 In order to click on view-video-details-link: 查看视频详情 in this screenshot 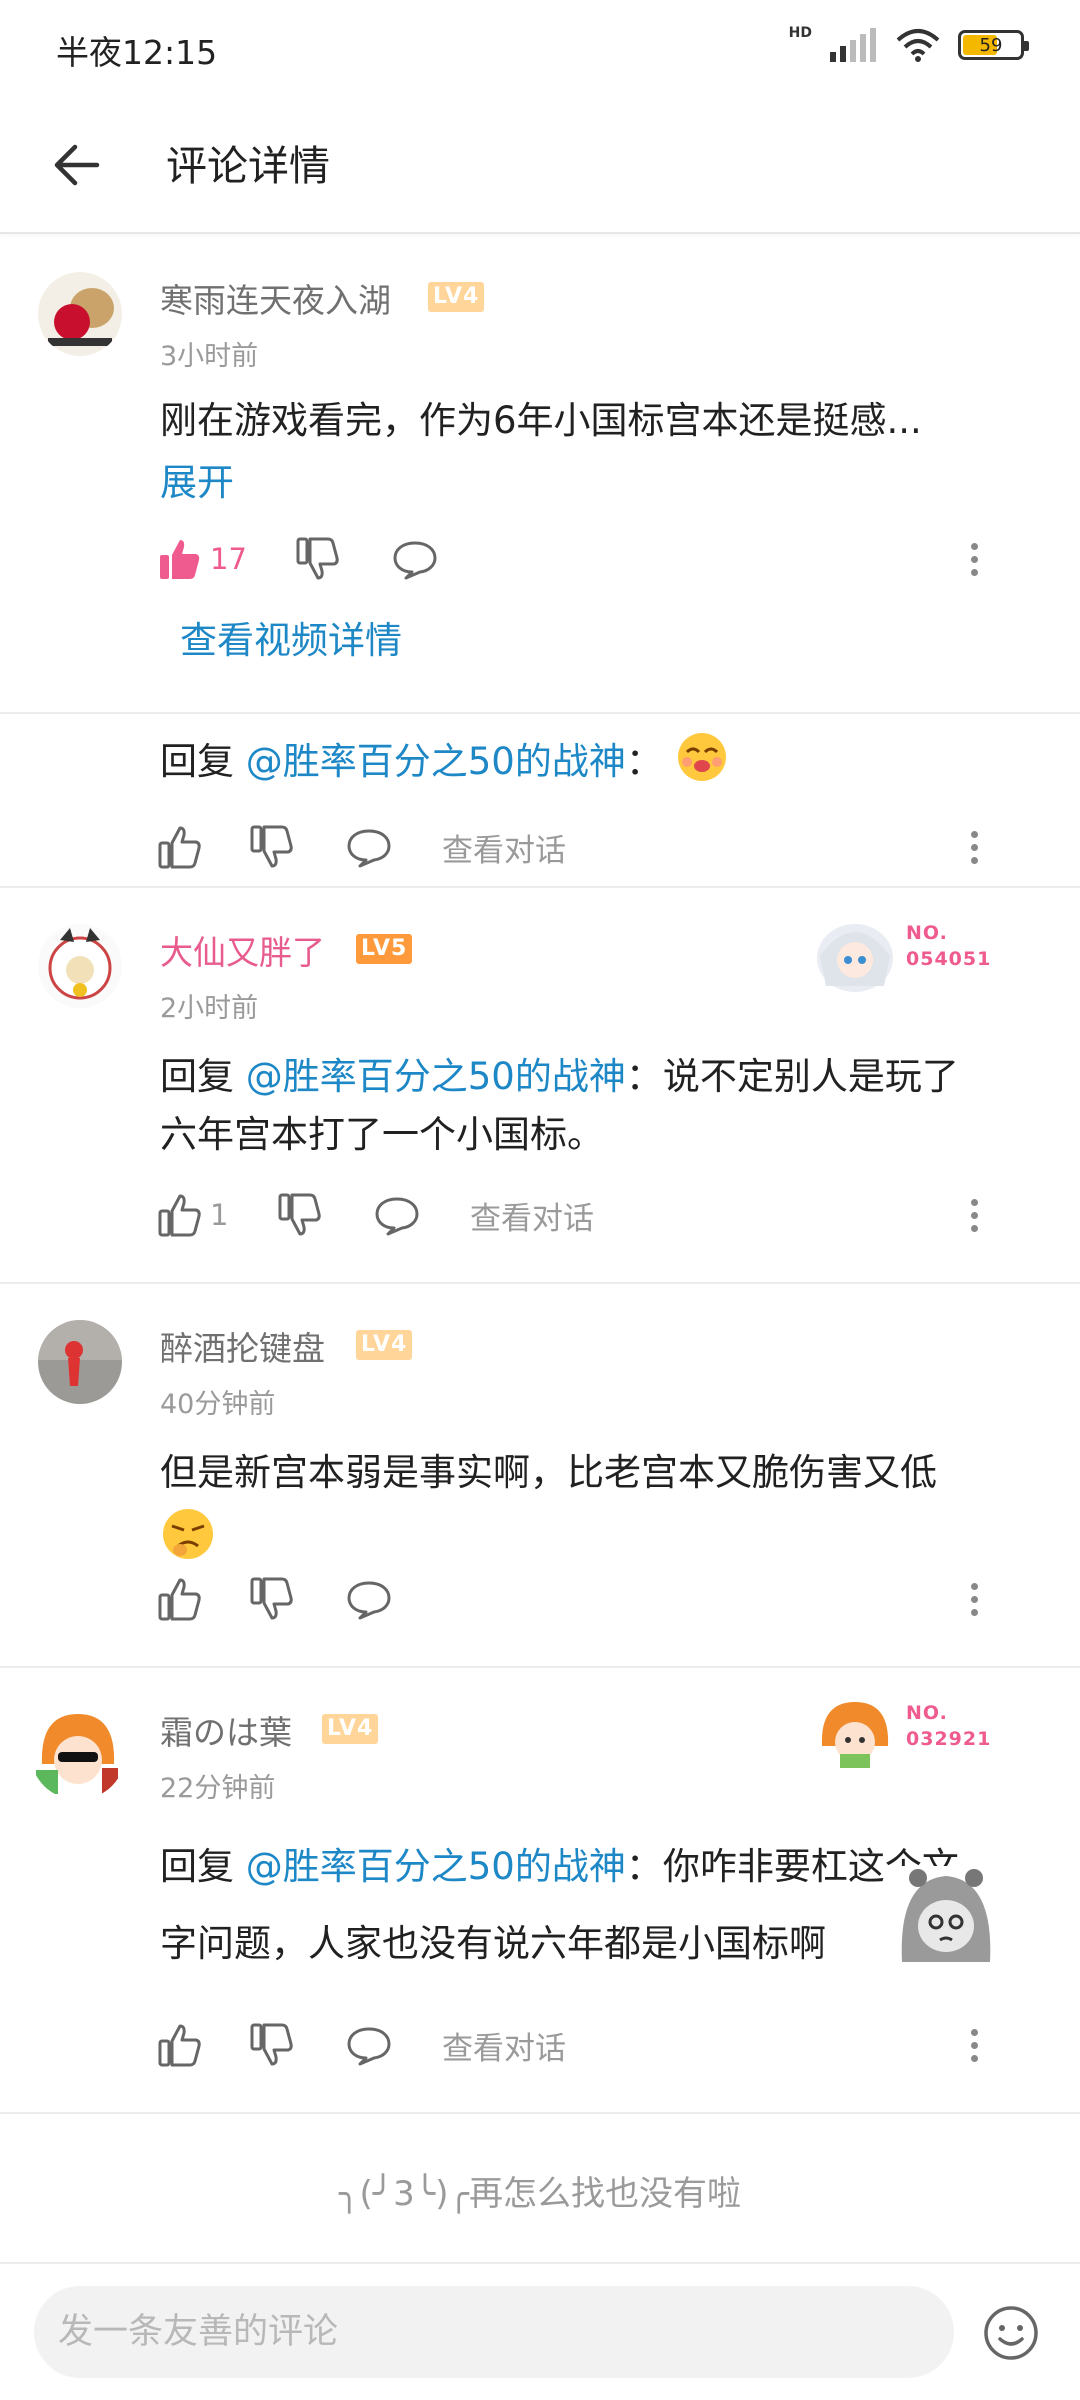, I will do `click(291, 637)`.